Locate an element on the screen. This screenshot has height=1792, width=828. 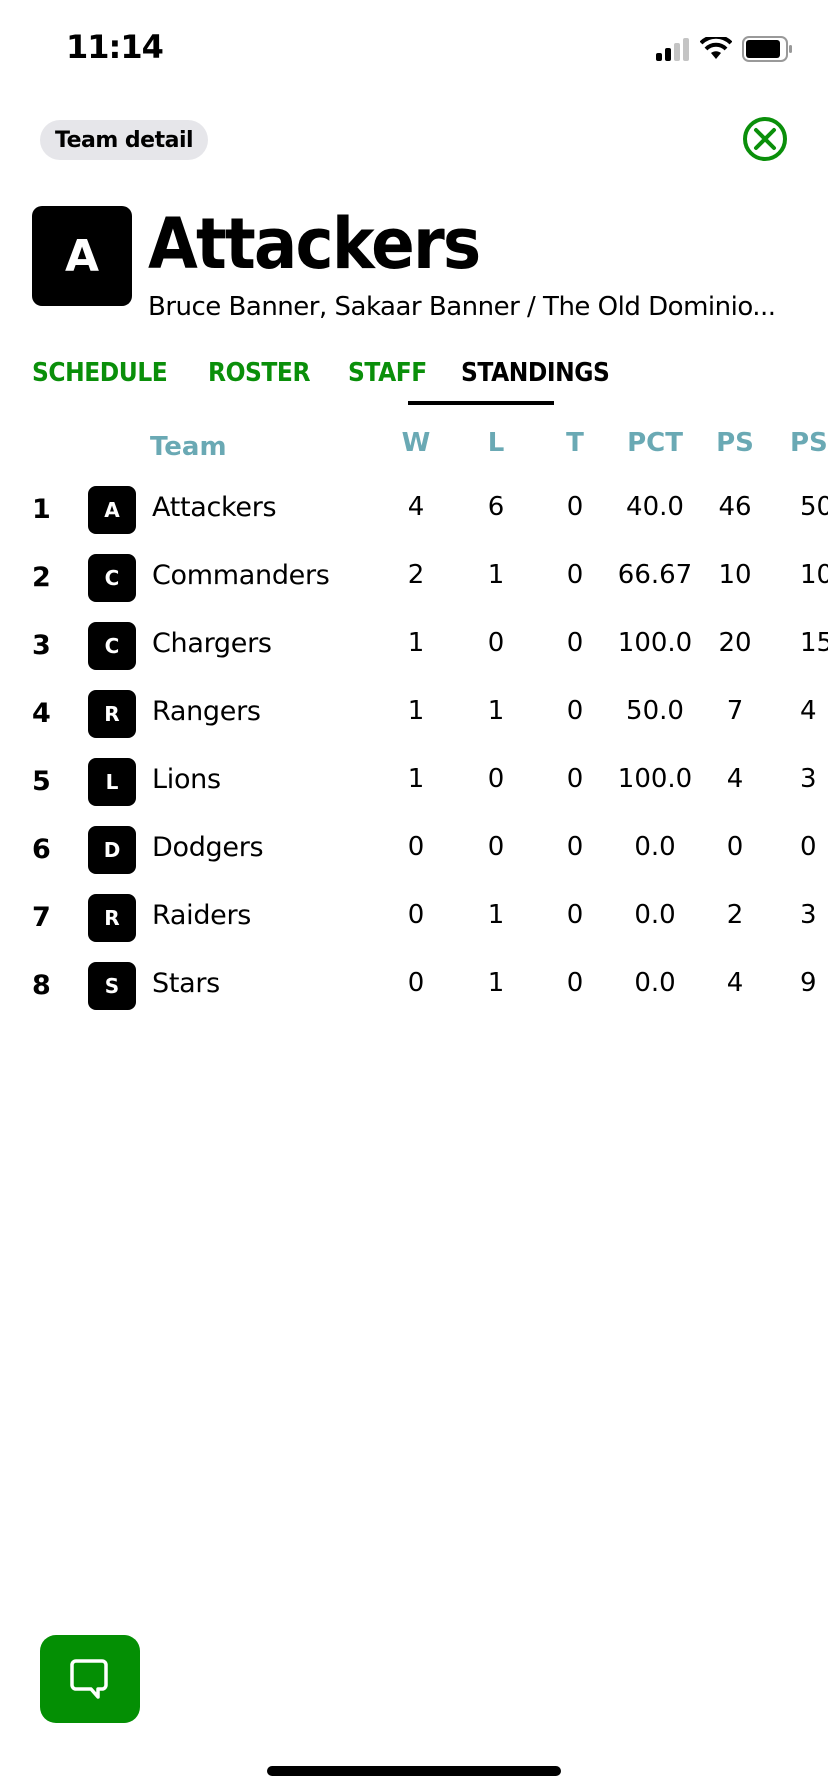
table-row: 5 L Lions 1 0 0 100.0 4 3 is located at coordinates (414, 782).